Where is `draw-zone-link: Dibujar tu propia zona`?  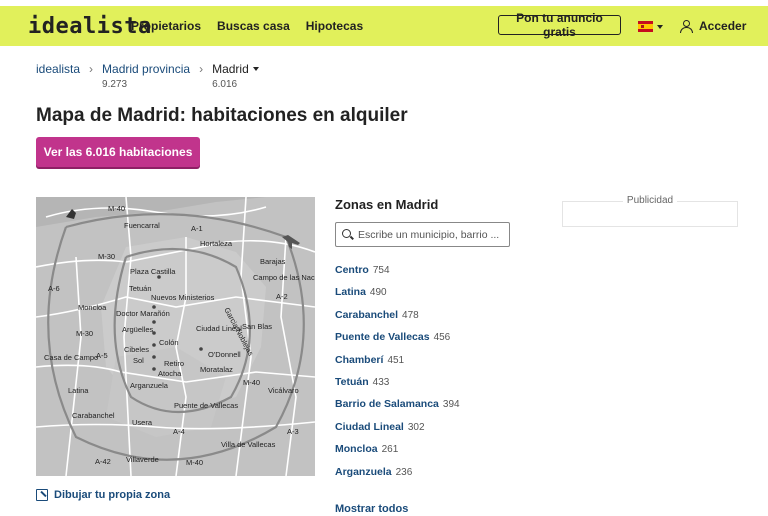 draw-zone-link: Dibujar tu propia zona is located at coordinates (103, 495).